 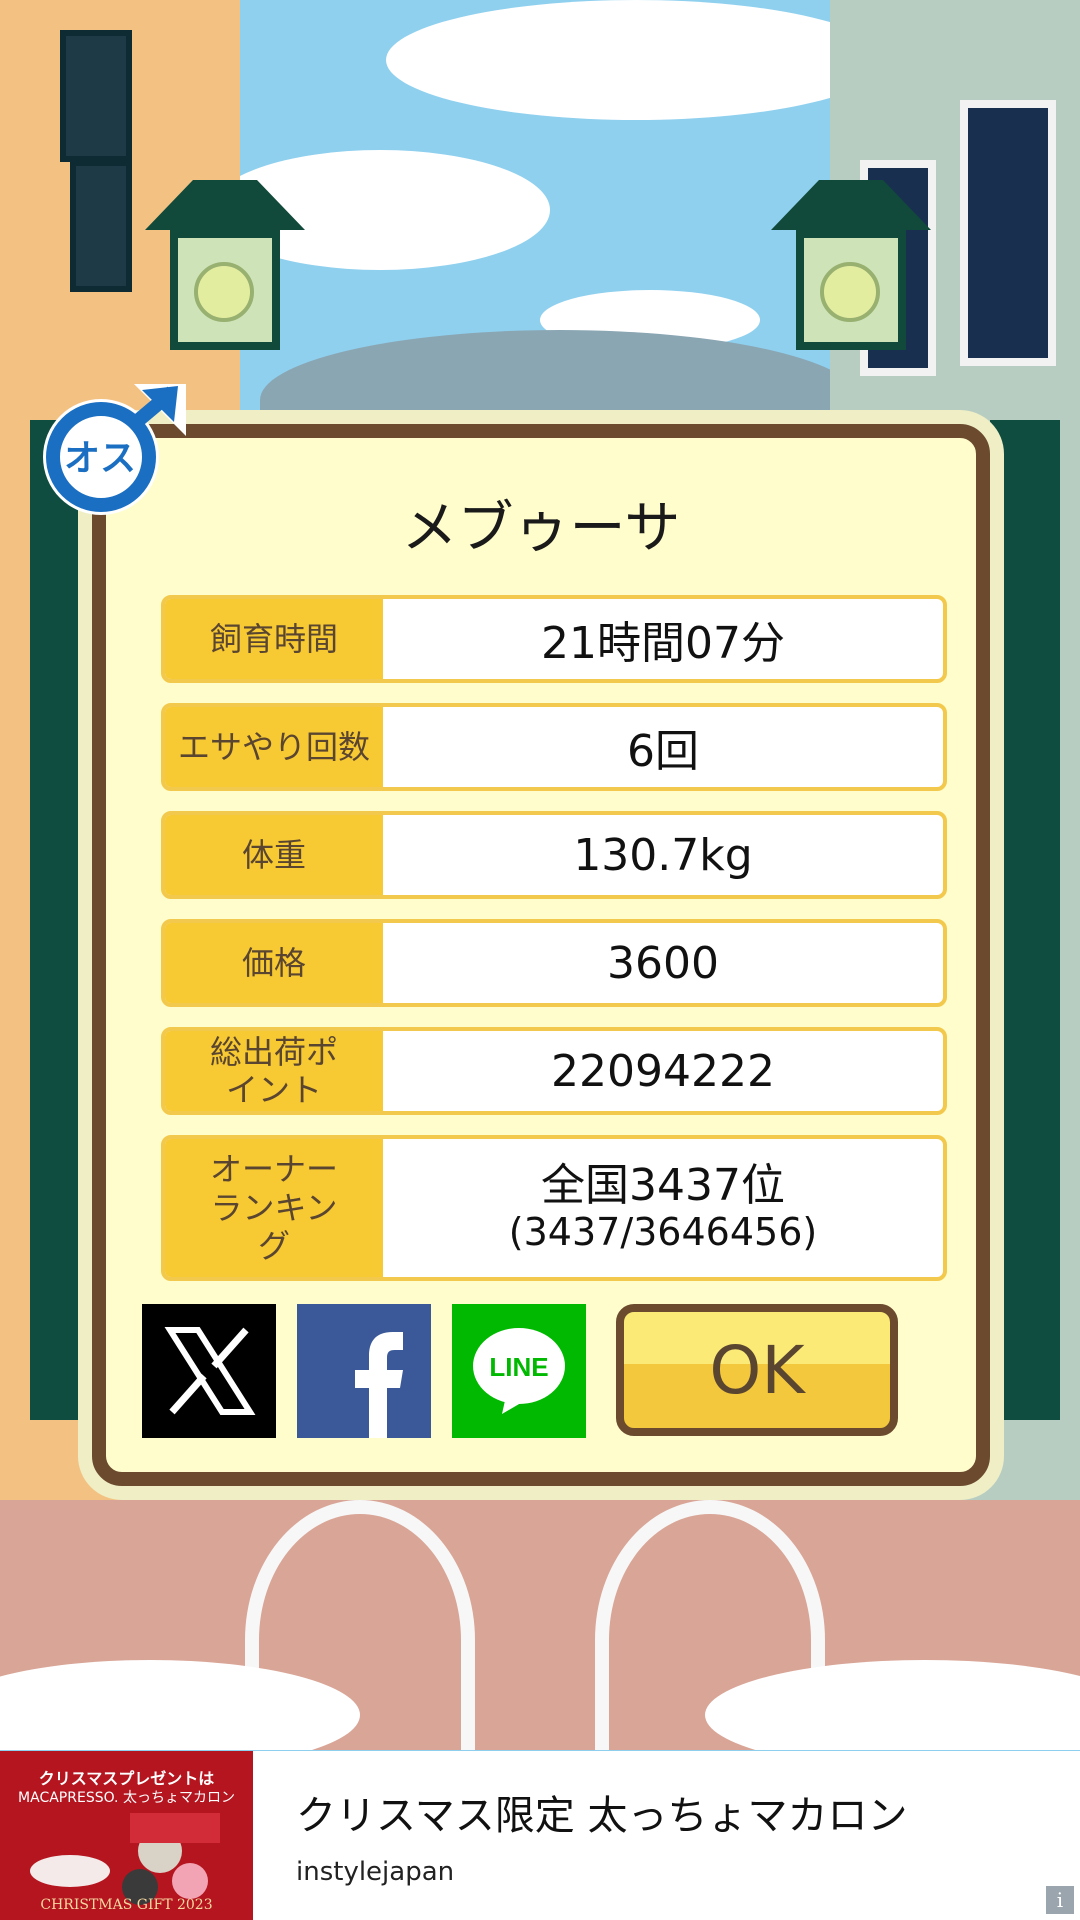 I want to click on info-row-shipping-points: 総出荷ポイント 22094222, so click(x=554, y=1071).